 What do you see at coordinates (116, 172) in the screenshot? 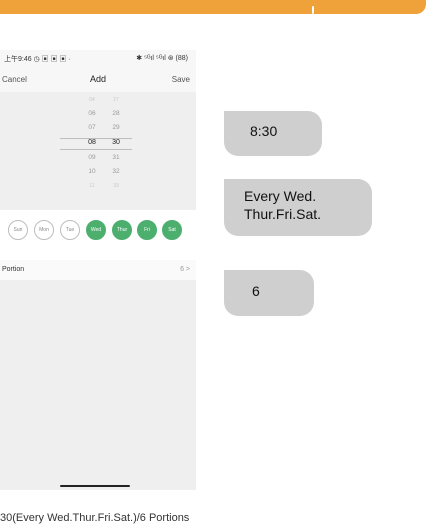
I see `minute-option: 32` at bounding box center [116, 172].